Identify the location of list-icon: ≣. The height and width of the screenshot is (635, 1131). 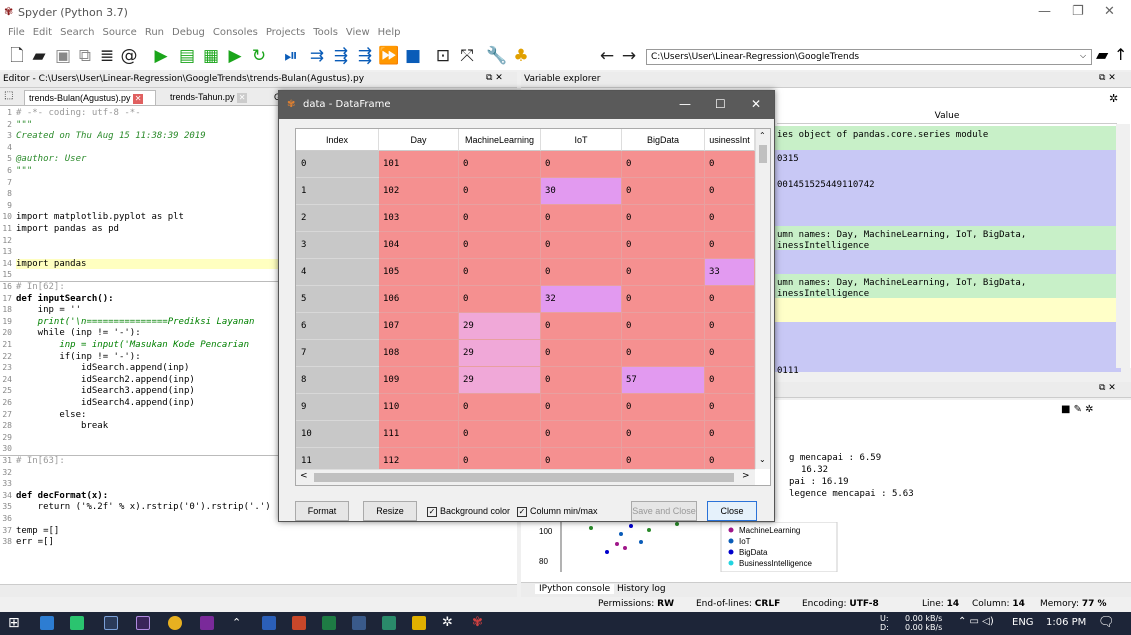
(107, 56).